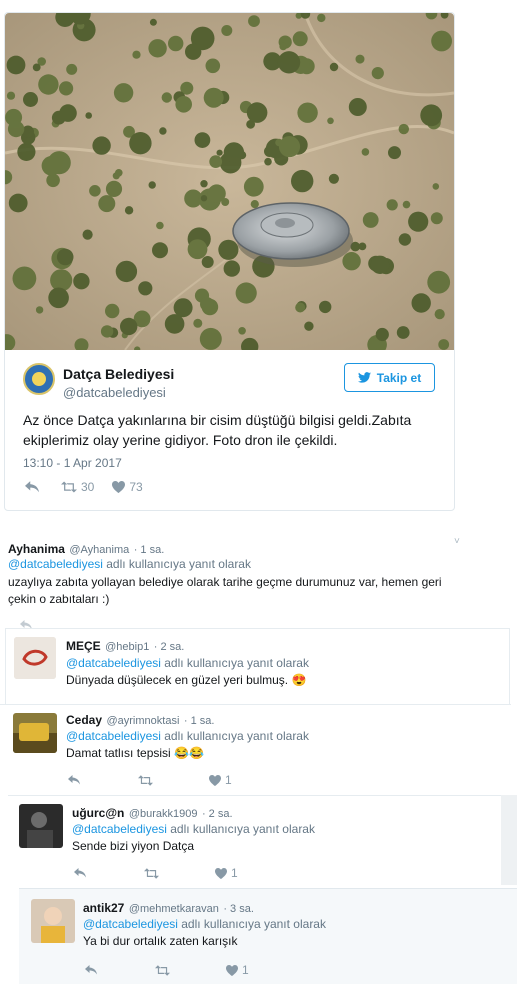 The height and width of the screenshot is (984, 517). I want to click on reply-text: Damat tatlısı tepsisi, so click(118, 753).